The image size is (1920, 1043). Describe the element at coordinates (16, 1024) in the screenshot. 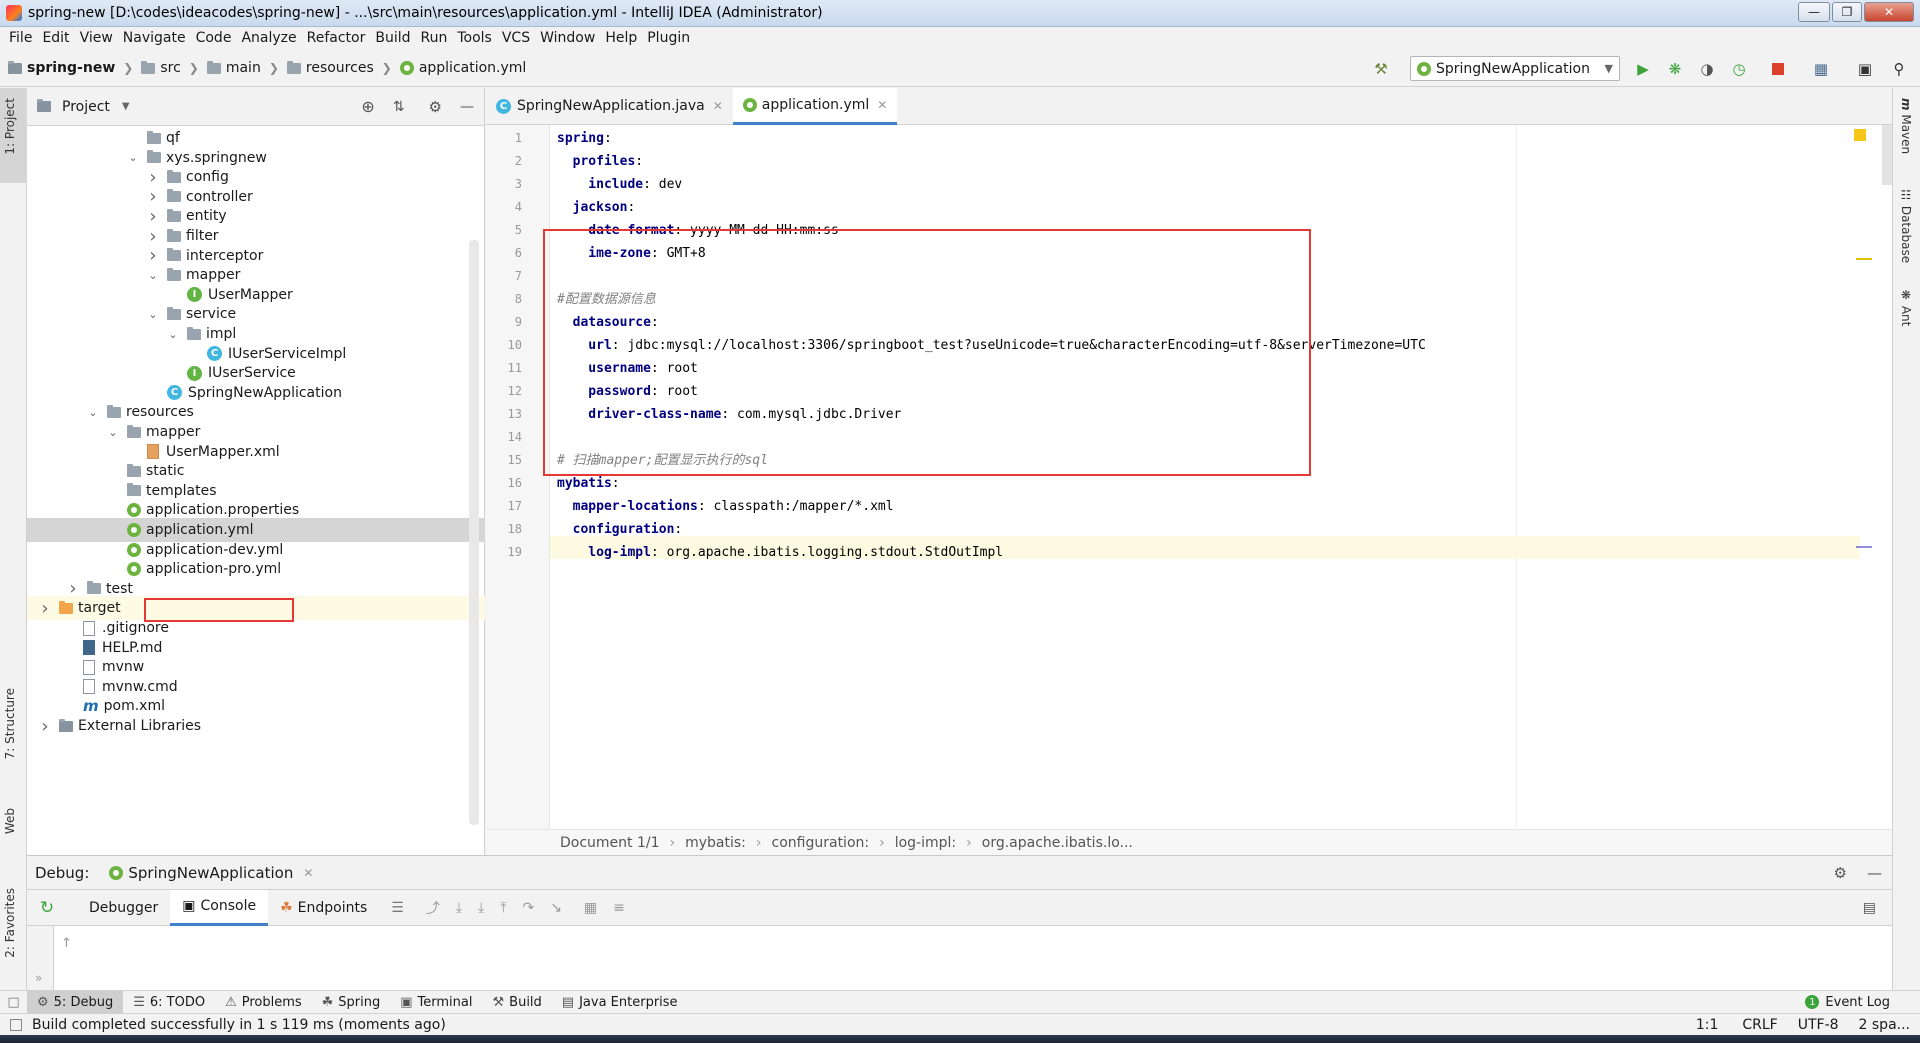

I see `status-toggle-icon` at that location.